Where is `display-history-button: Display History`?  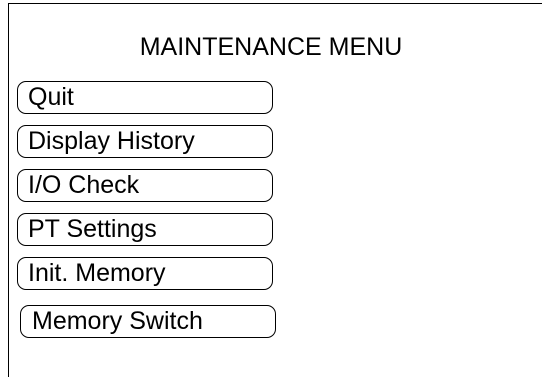
display-history-button: Display History is located at coordinates (145, 141).